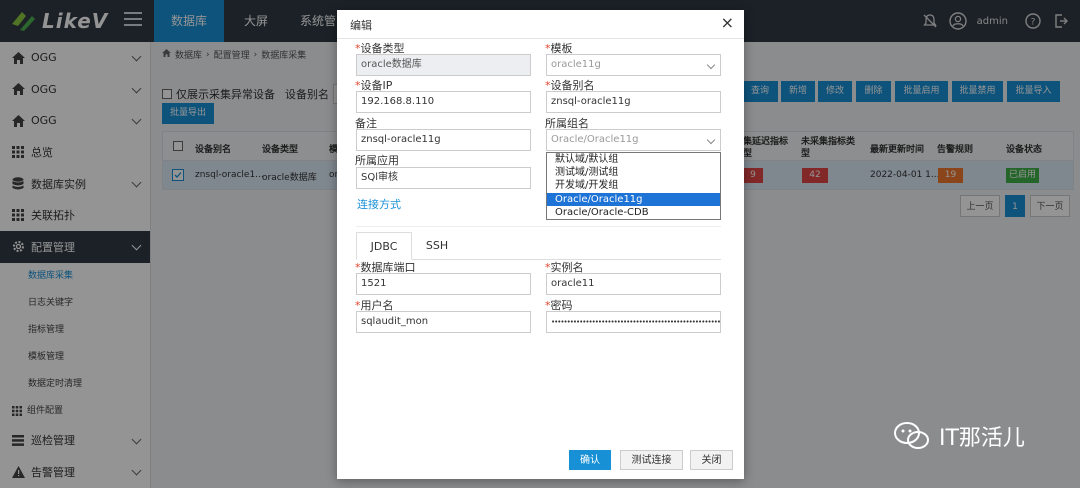  Describe the element at coordinates (443, 65) in the screenshot. I see `device-type-field: oracle数据库` at that location.